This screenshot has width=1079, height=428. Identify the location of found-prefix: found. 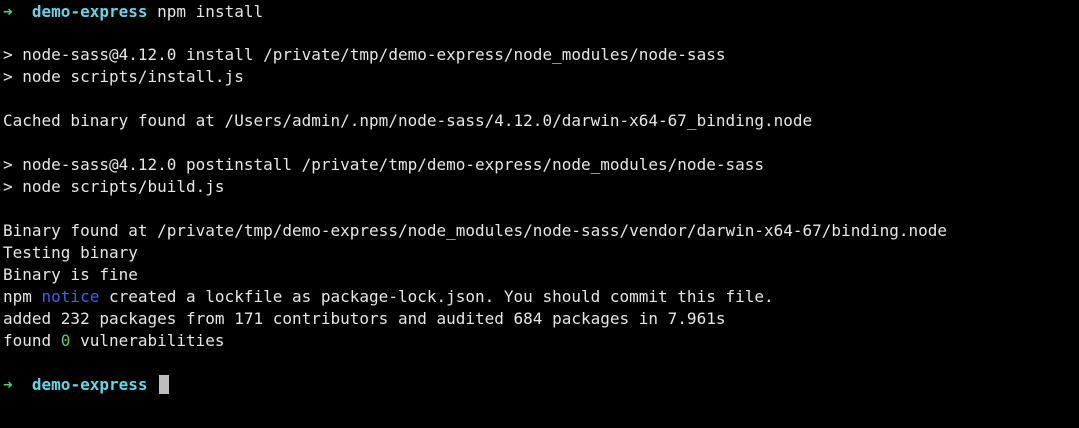
(32, 340).